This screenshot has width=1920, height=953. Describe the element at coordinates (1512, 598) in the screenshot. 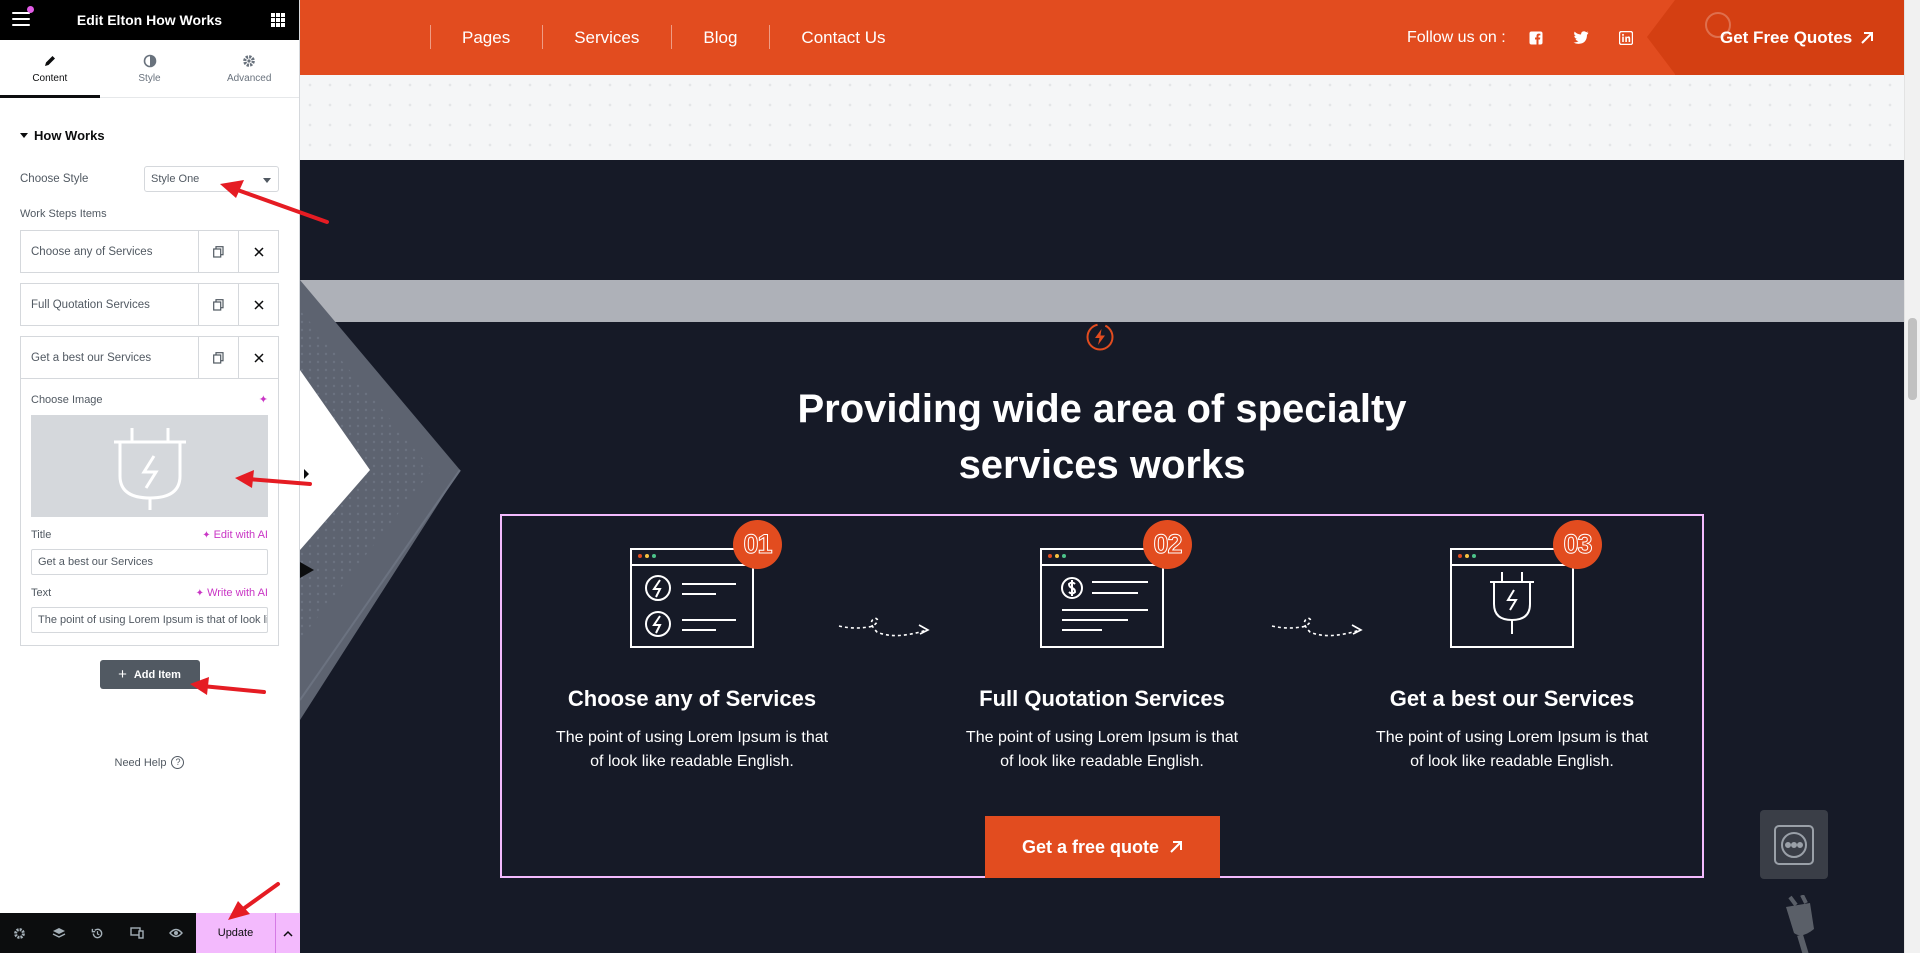

I see `plug-window-icon` at that location.